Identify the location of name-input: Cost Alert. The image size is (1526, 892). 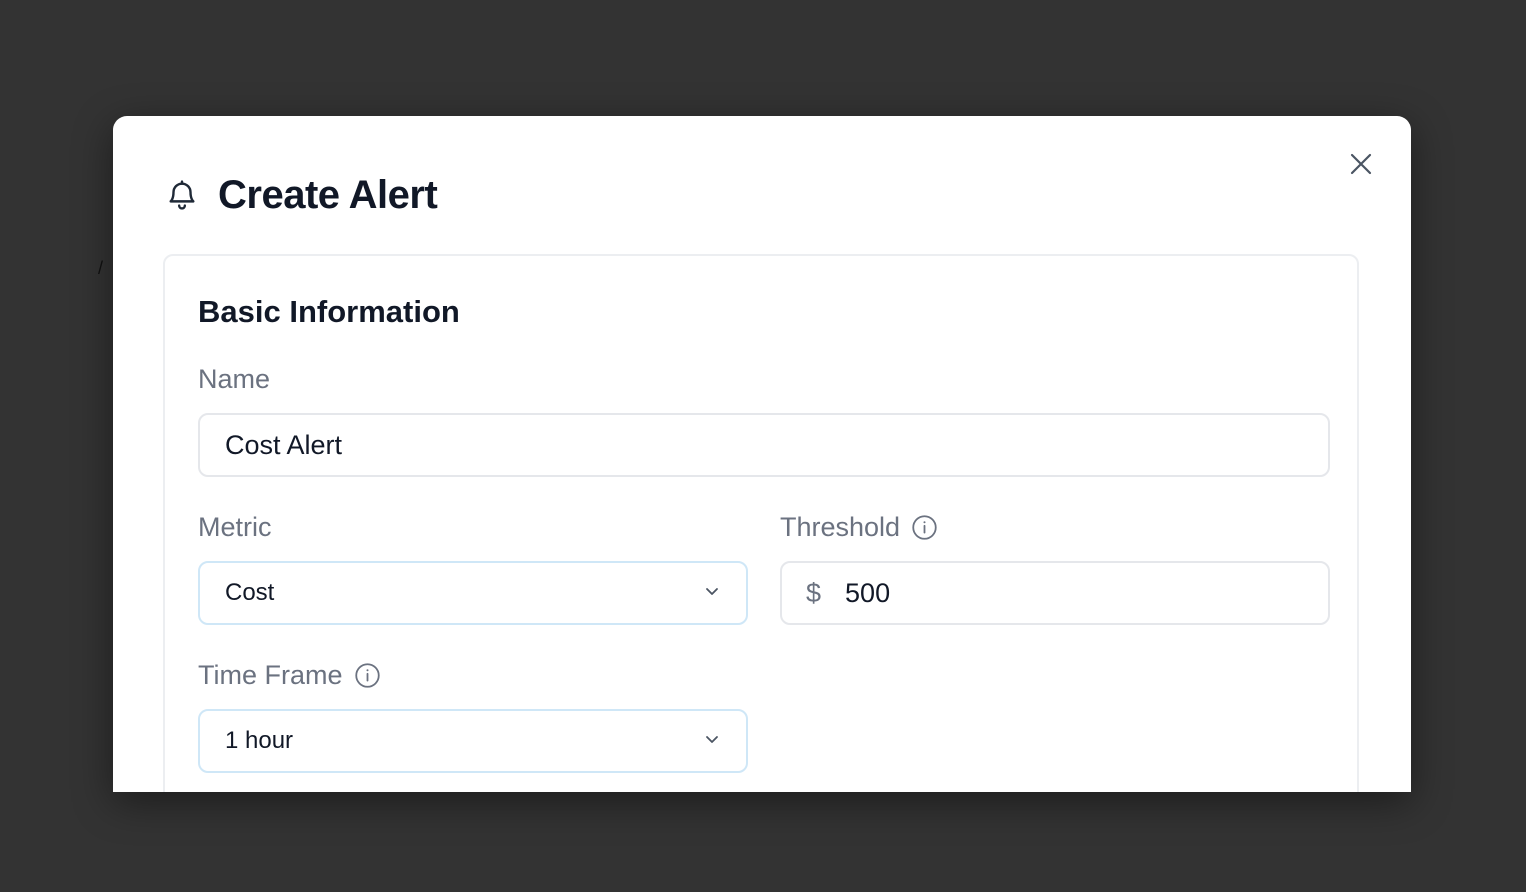
(764, 445).